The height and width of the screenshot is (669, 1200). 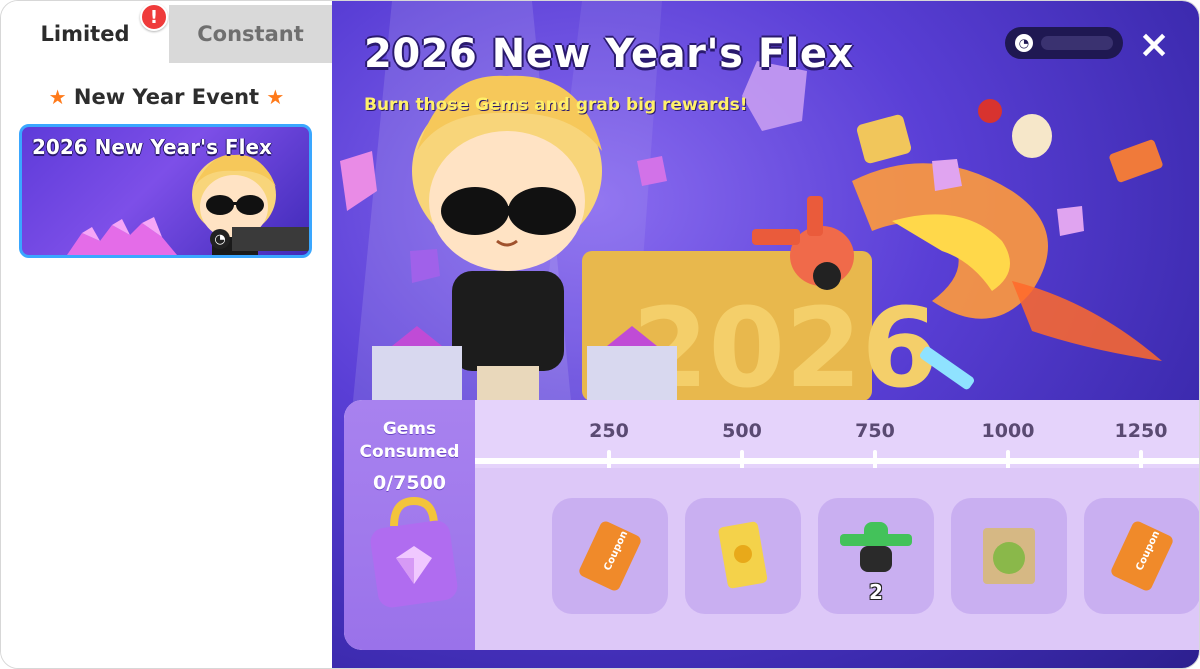 I want to click on gem-pile-image, so click(x=122, y=236).